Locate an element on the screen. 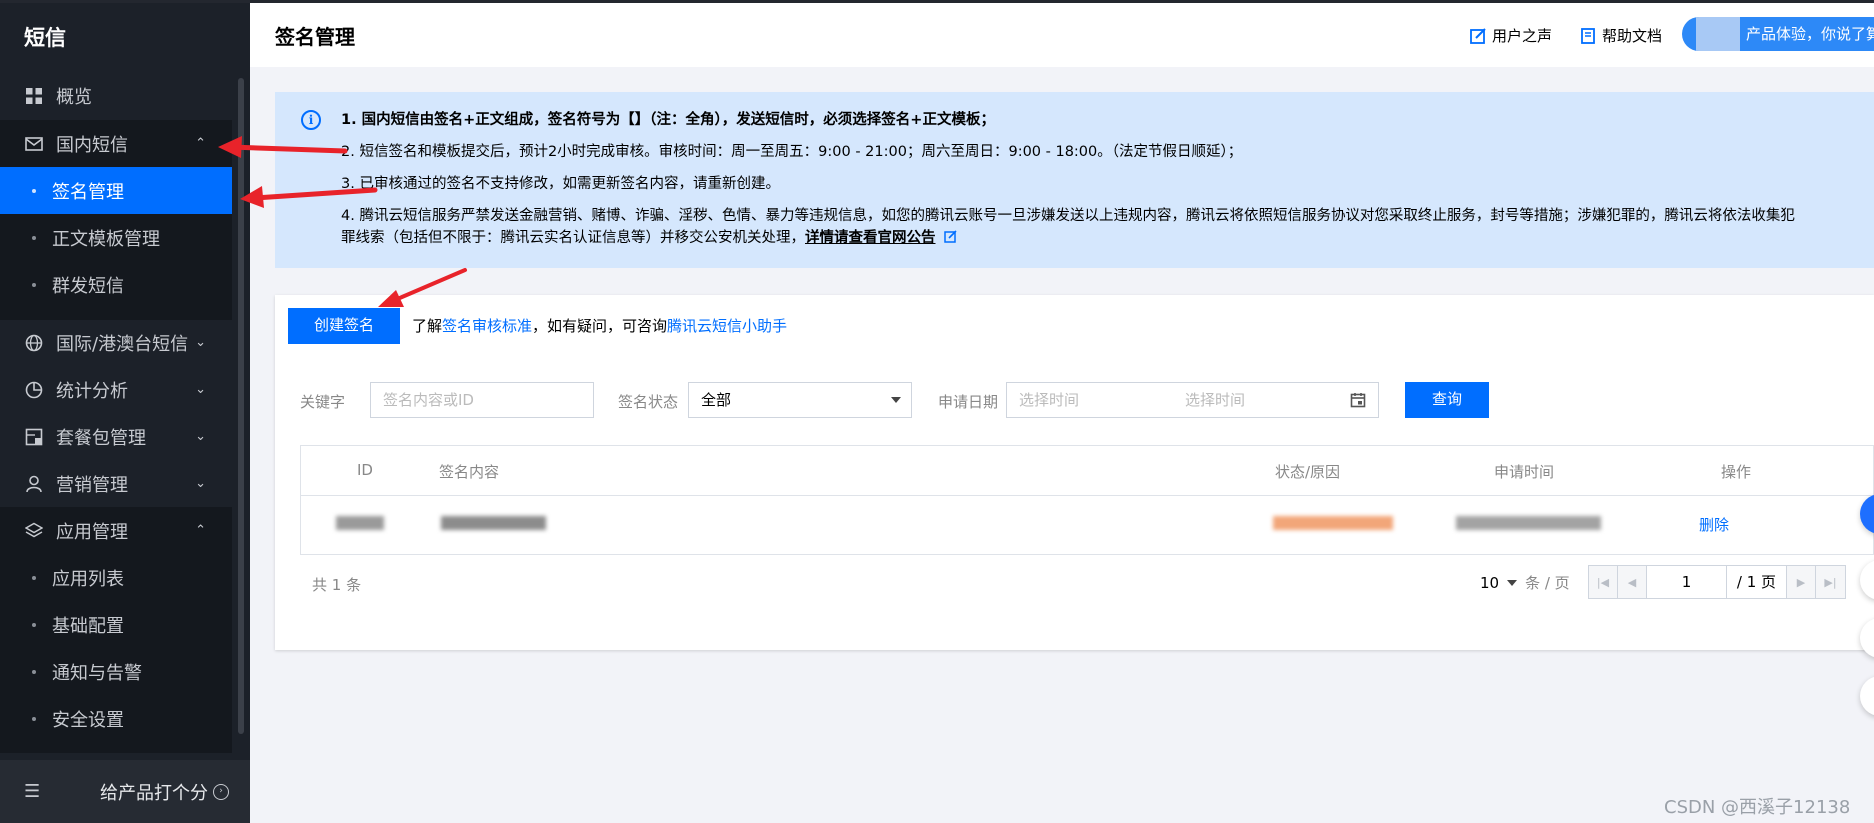 This screenshot has width=1874, height=823. notice-line-3: 3. 已审核通过的签名不支持修改，如需更新签名内容，请重新创建。 is located at coordinates (560, 184).